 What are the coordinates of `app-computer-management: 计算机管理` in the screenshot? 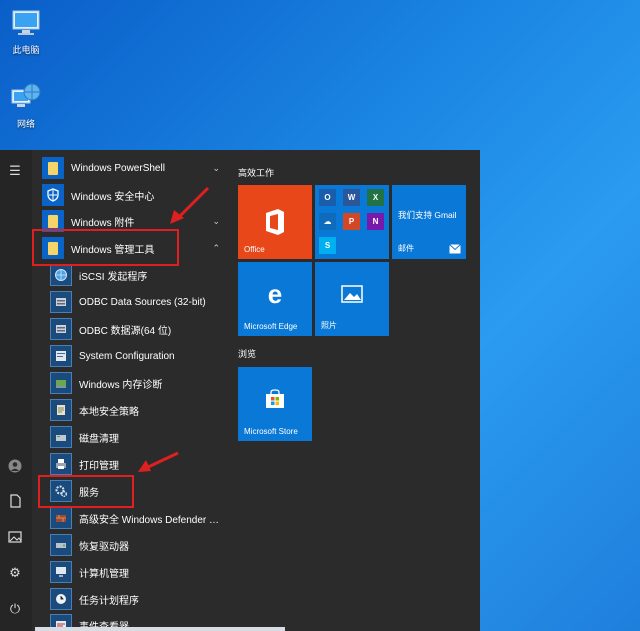 It's located at (137, 572).